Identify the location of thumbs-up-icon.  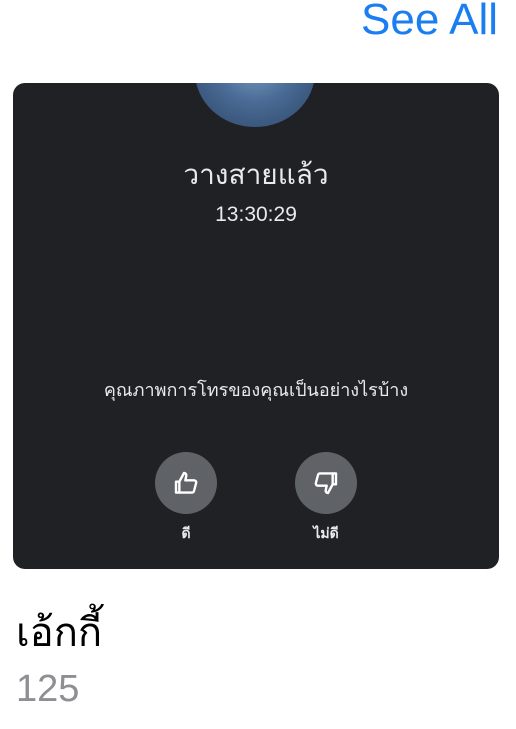
(186, 482).